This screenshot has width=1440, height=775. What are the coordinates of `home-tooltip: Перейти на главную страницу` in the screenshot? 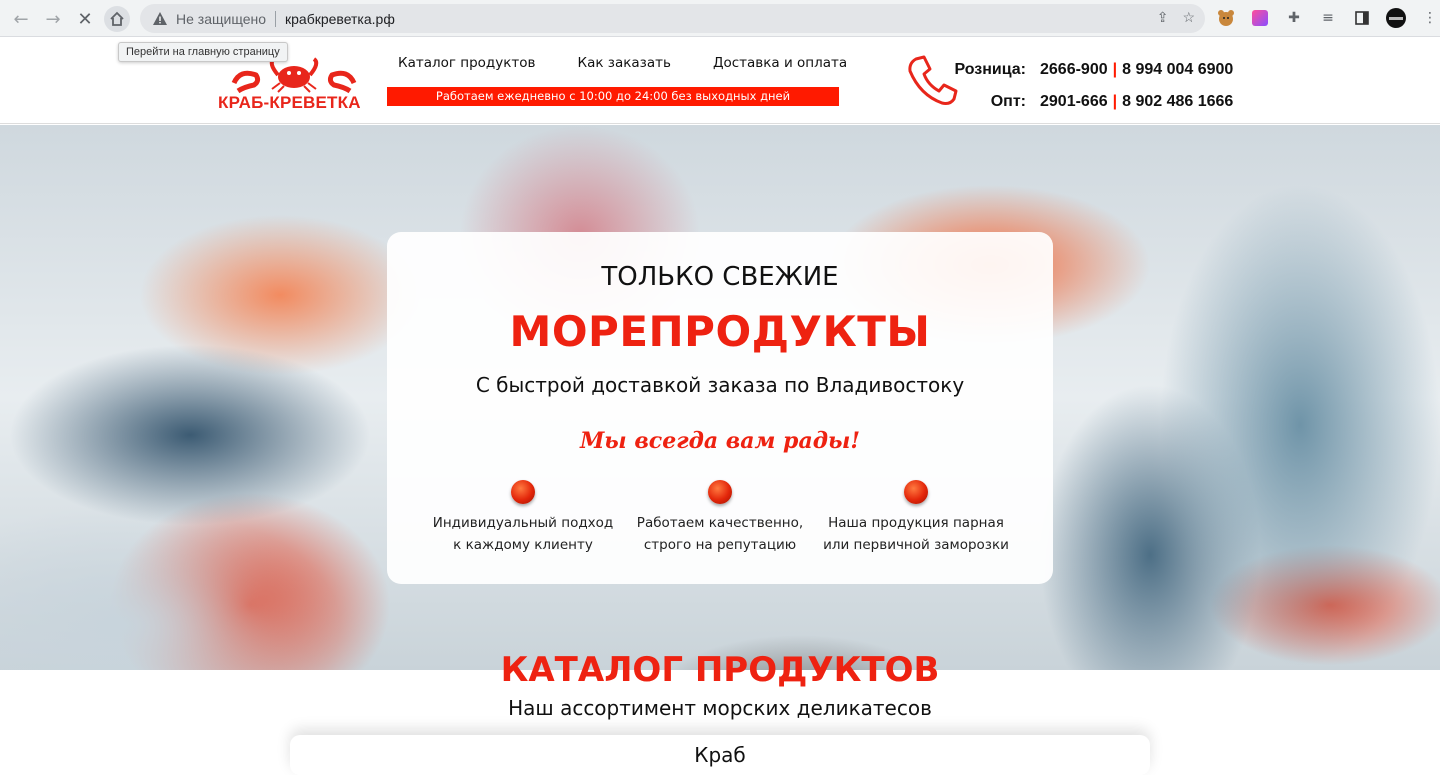 It's located at (203, 52).